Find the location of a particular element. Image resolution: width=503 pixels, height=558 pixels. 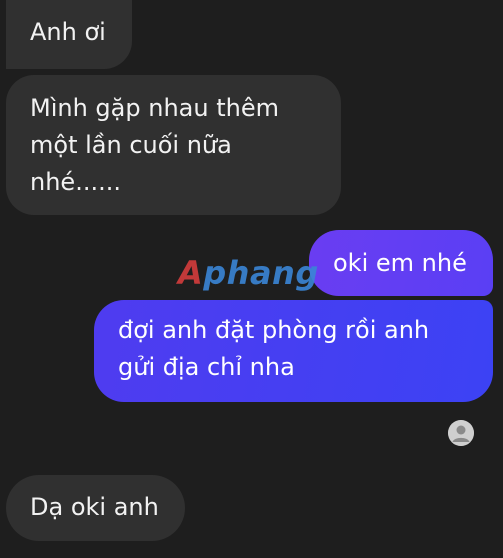

read-receipt-avatar-icon is located at coordinates (461, 433).